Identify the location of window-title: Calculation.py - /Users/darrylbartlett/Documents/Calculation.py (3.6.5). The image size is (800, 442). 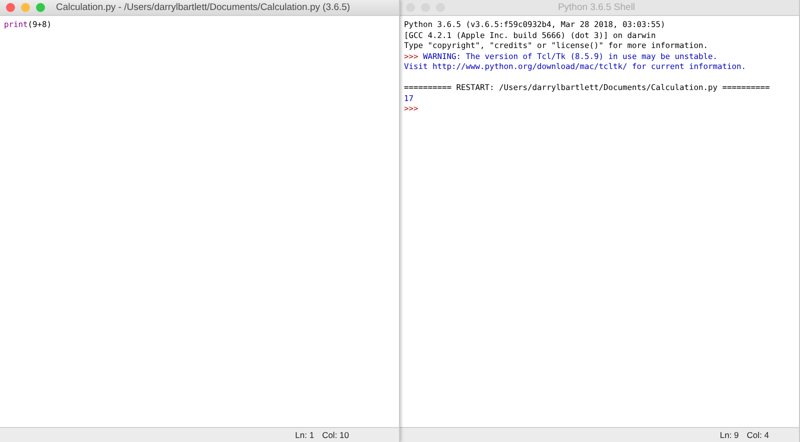
(203, 7).